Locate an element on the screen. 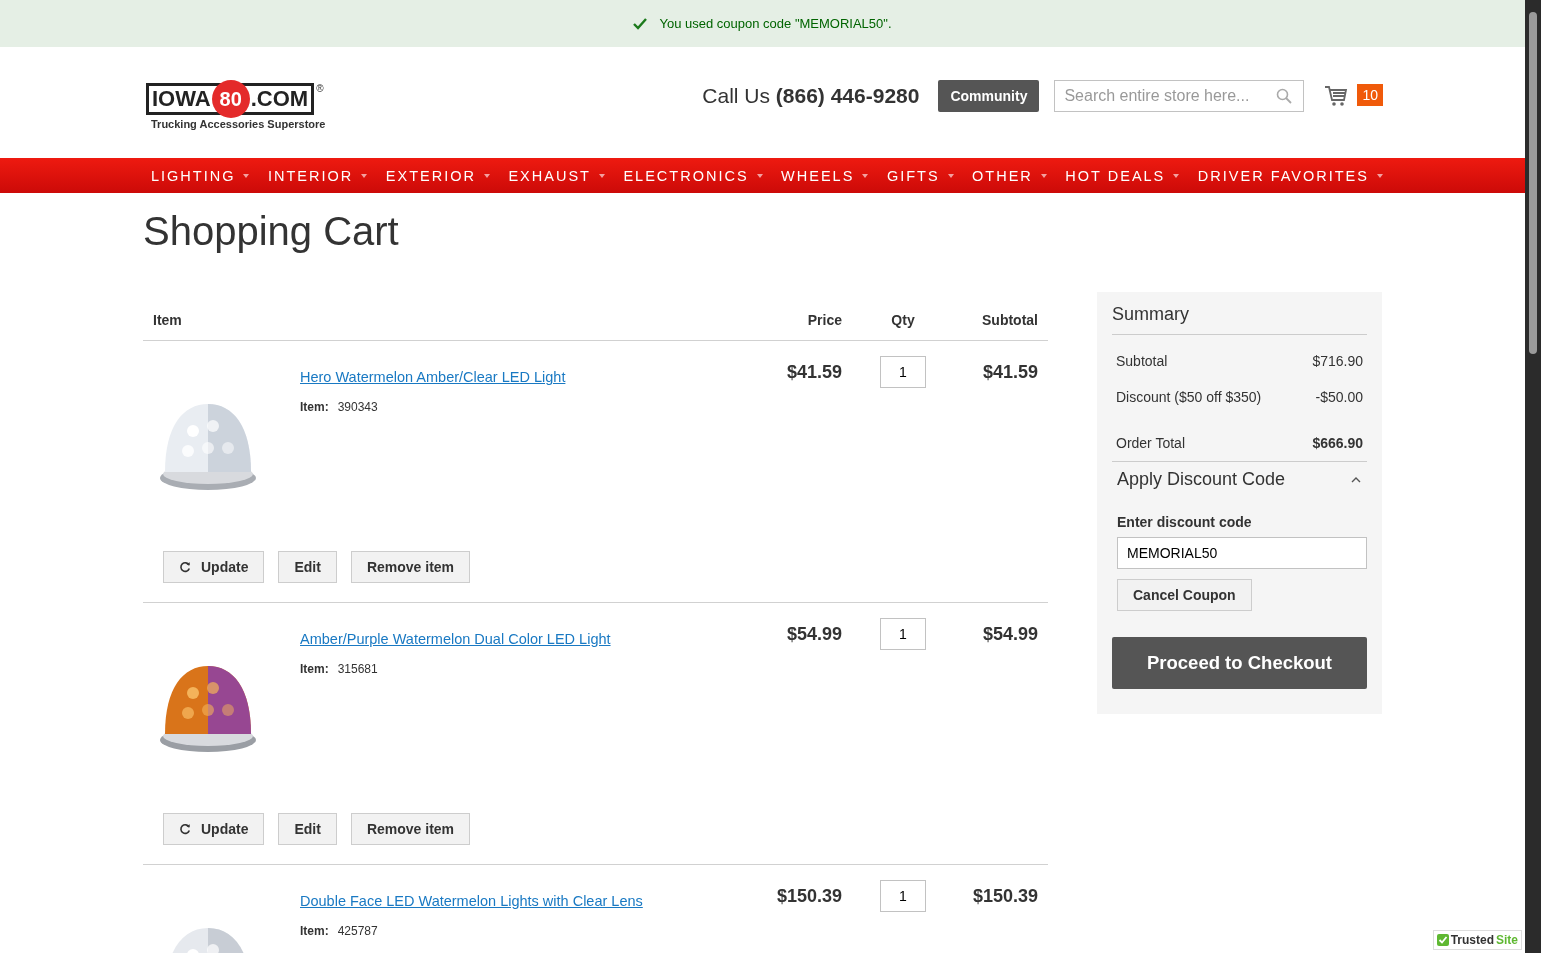 Image resolution: width=1541 pixels, height=953 pixels. page-title: Shopping Cart is located at coordinates (271, 231).